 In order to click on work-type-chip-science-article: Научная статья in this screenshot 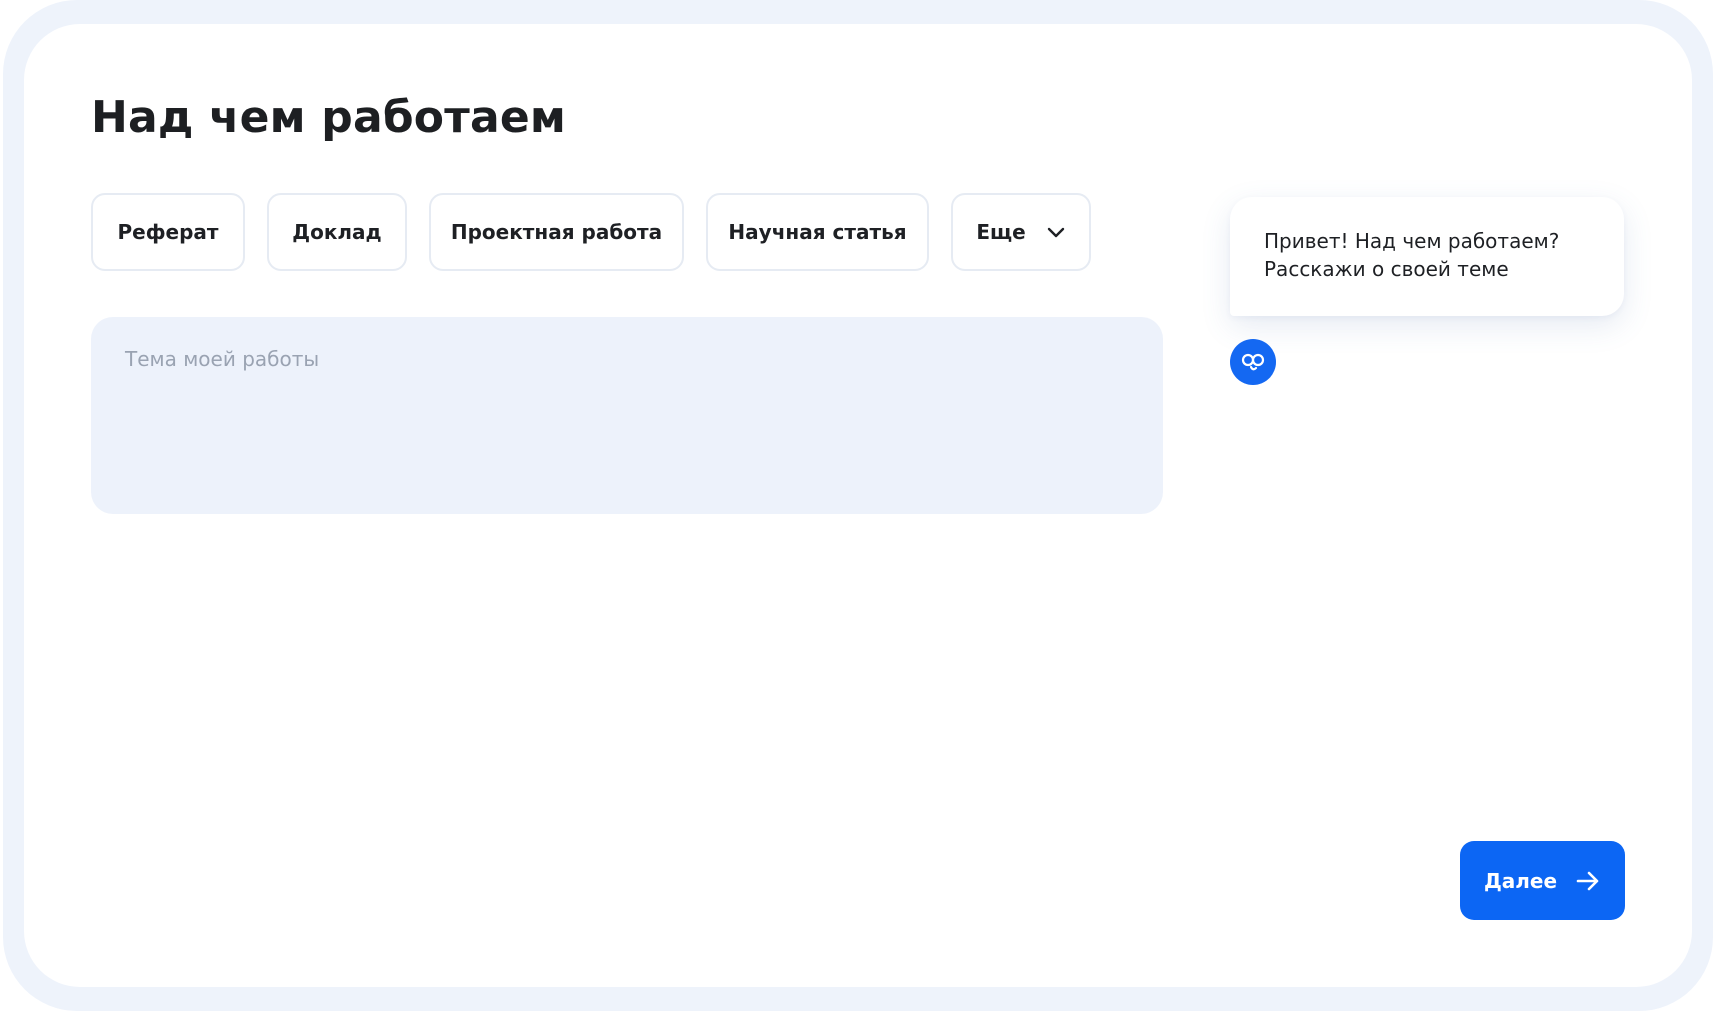, I will do `click(817, 232)`.